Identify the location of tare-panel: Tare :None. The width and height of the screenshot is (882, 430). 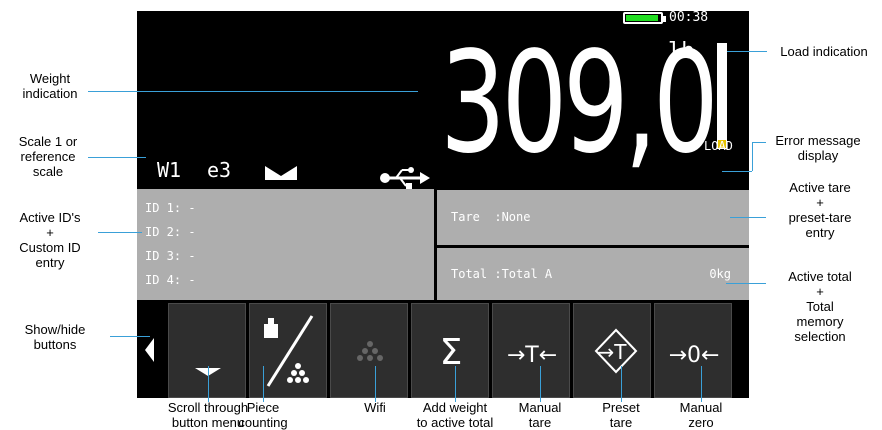
(593, 217).